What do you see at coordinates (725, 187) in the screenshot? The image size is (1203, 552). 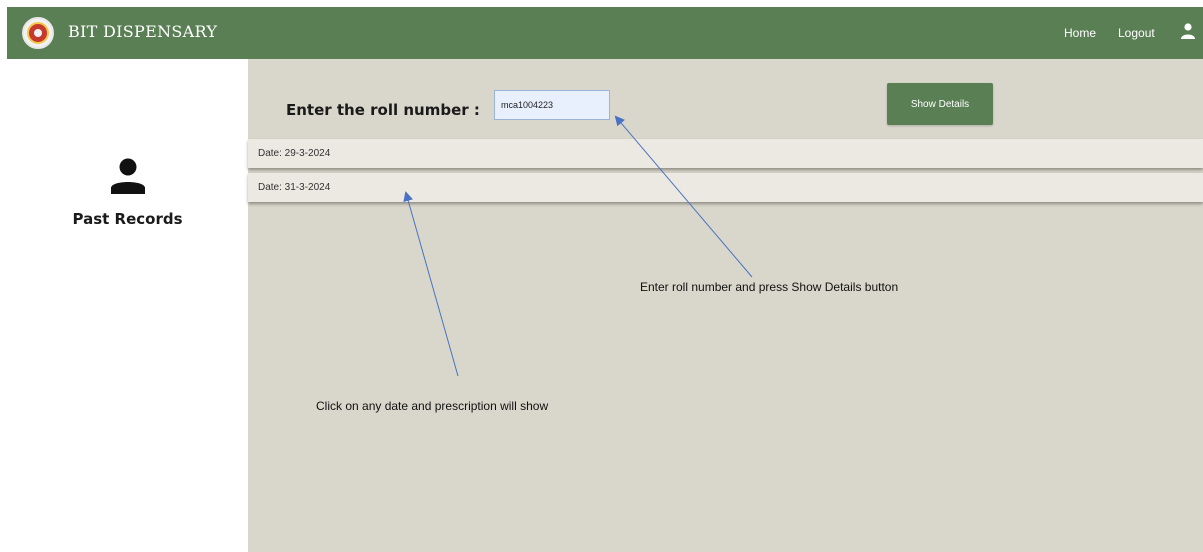 I see `record-row: Date: 31-3-2024` at bounding box center [725, 187].